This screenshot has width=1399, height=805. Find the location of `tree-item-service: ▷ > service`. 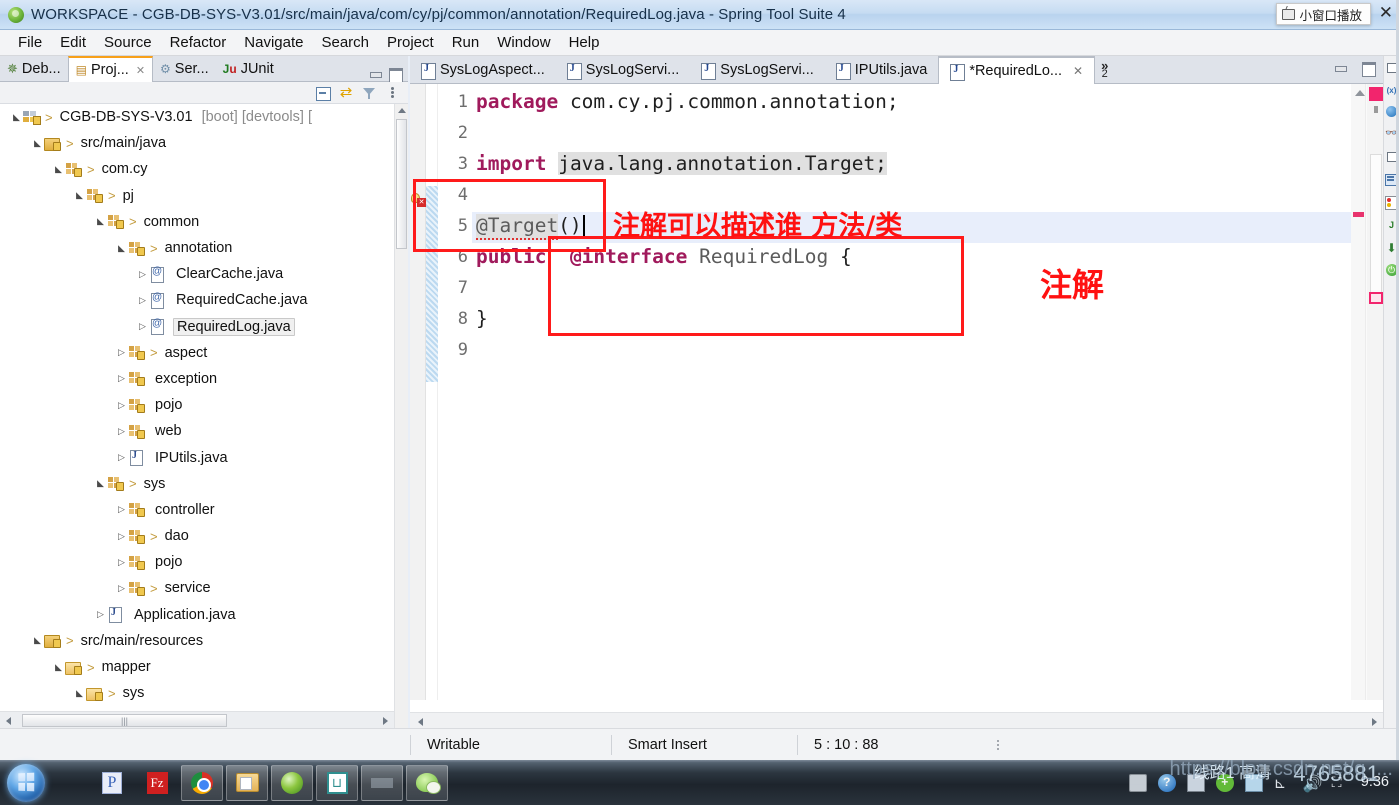

tree-item-service: ▷ > service is located at coordinates (197, 588).